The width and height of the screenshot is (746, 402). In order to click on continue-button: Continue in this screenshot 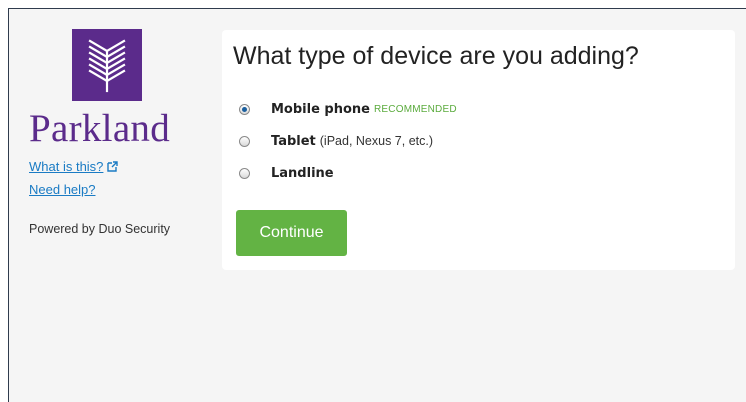, I will do `click(291, 233)`.